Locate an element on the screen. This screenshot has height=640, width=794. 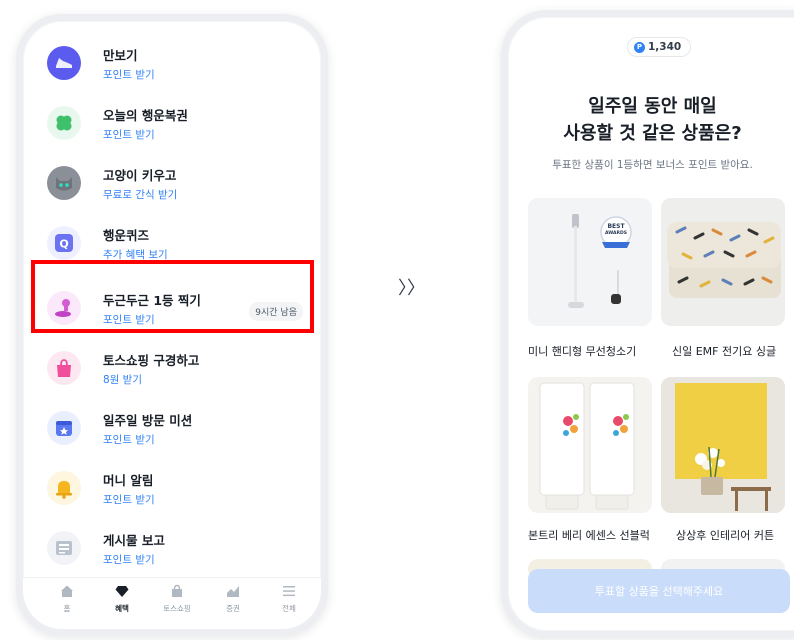
product-card-blanket is located at coordinates (723, 262).